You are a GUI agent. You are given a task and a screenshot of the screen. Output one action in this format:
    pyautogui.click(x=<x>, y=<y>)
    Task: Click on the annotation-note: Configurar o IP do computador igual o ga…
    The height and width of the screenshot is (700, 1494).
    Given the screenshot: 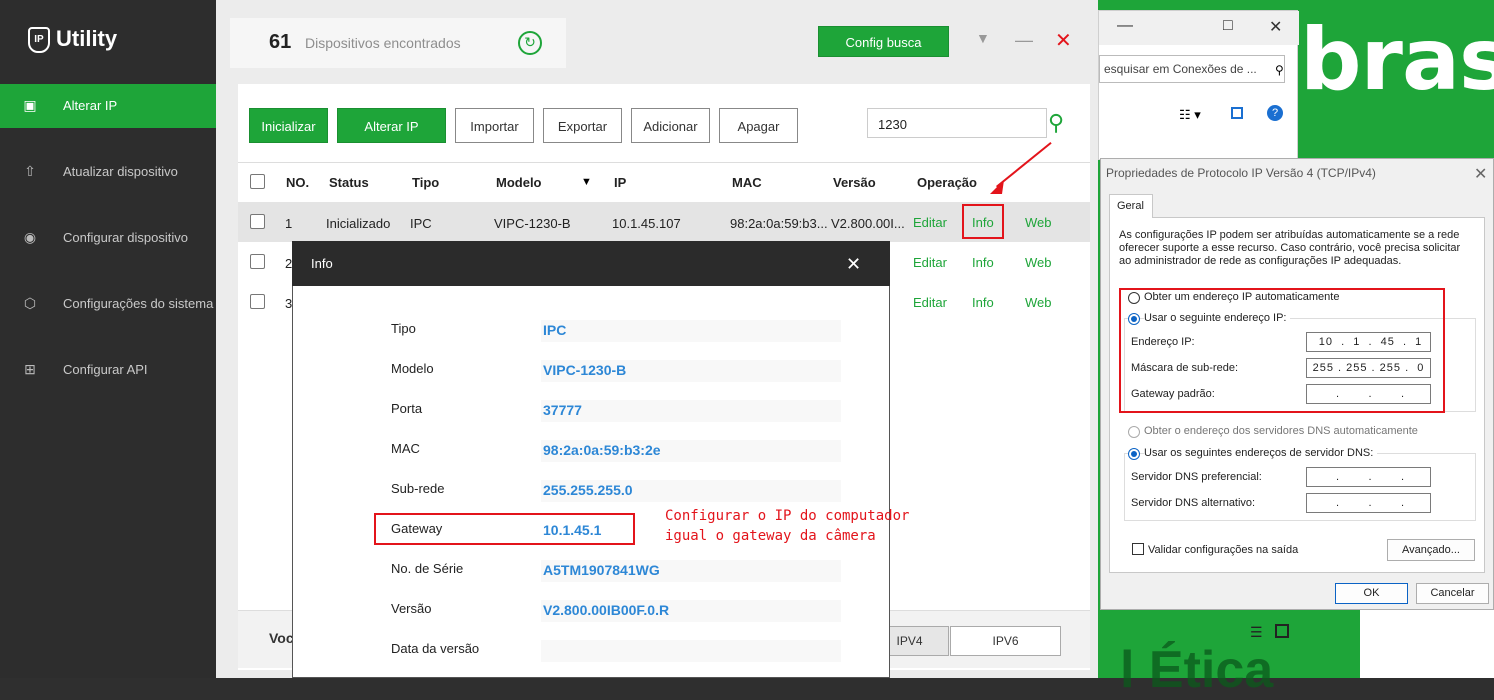 What is the action you would take?
    pyautogui.click(x=787, y=526)
    